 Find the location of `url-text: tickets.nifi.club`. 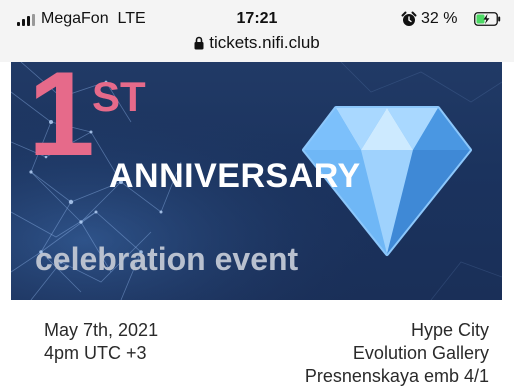

url-text: tickets.nifi.club is located at coordinates (264, 42).